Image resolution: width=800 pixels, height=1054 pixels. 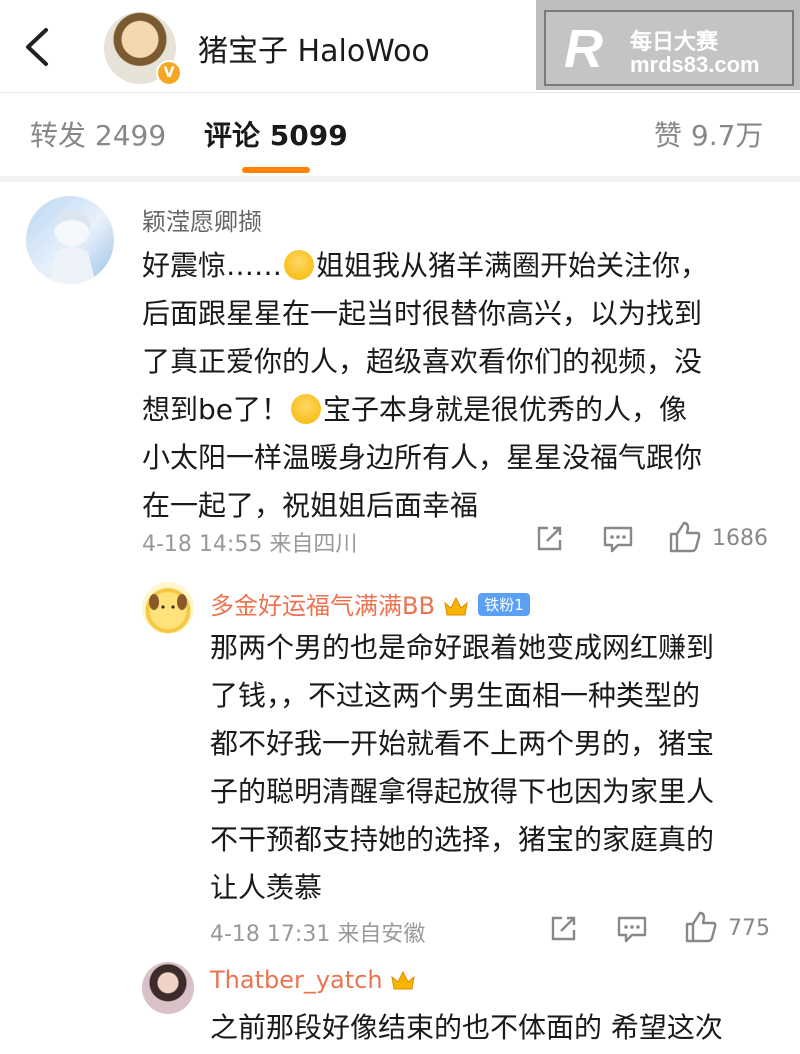 What do you see at coordinates (381, 934) in the screenshot?
I see `reply-location: 来自安徽` at bounding box center [381, 934].